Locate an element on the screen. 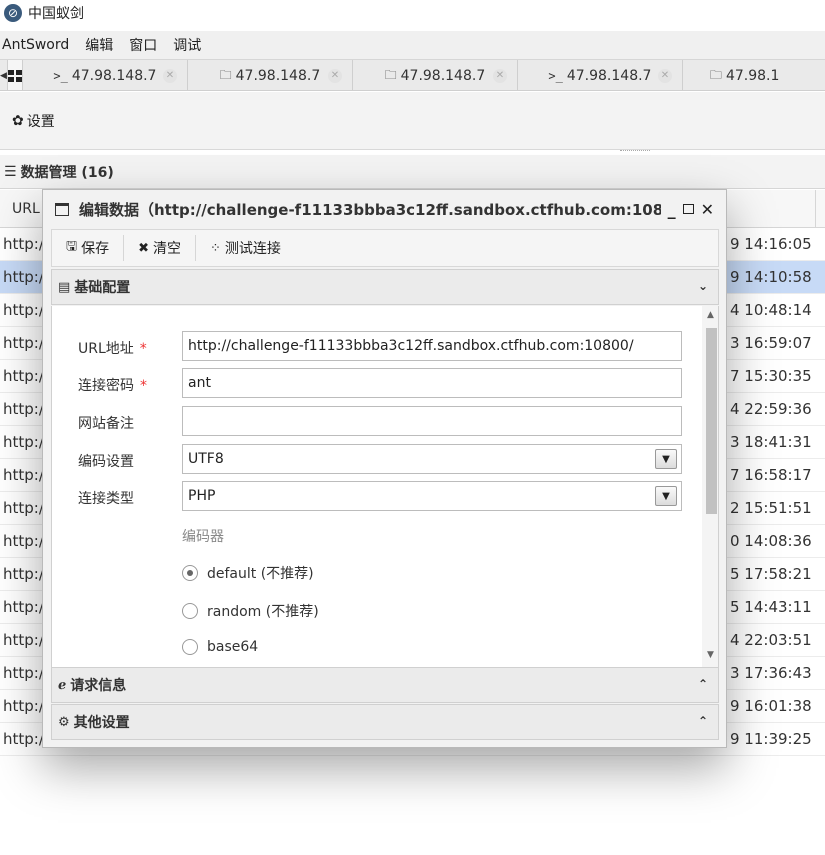 The image size is (825, 855). save-button: 🖫 保存 is located at coordinates (95, 248).